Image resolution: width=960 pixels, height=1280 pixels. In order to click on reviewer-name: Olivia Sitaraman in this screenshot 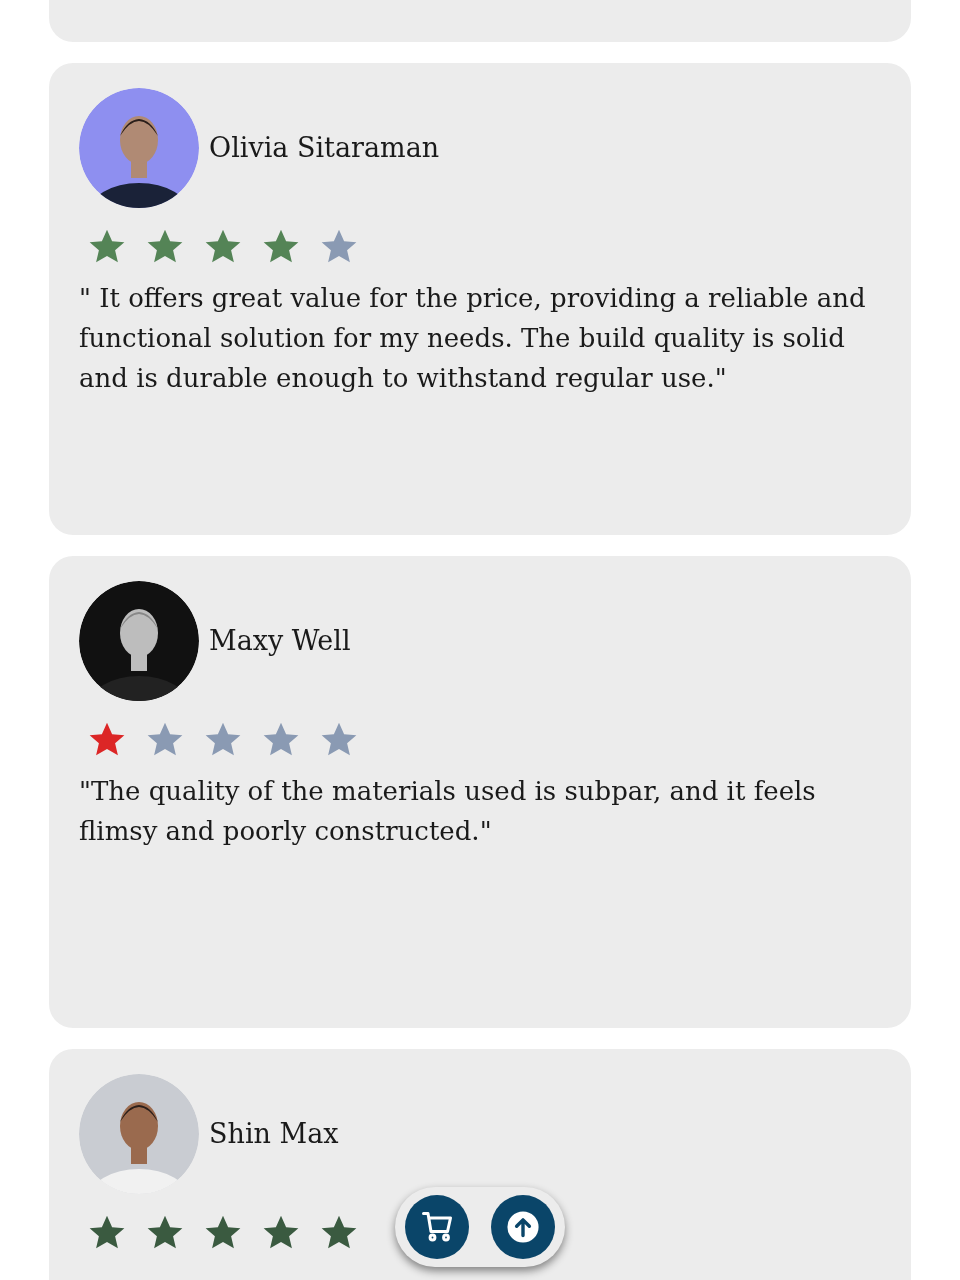, I will do `click(324, 147)`.